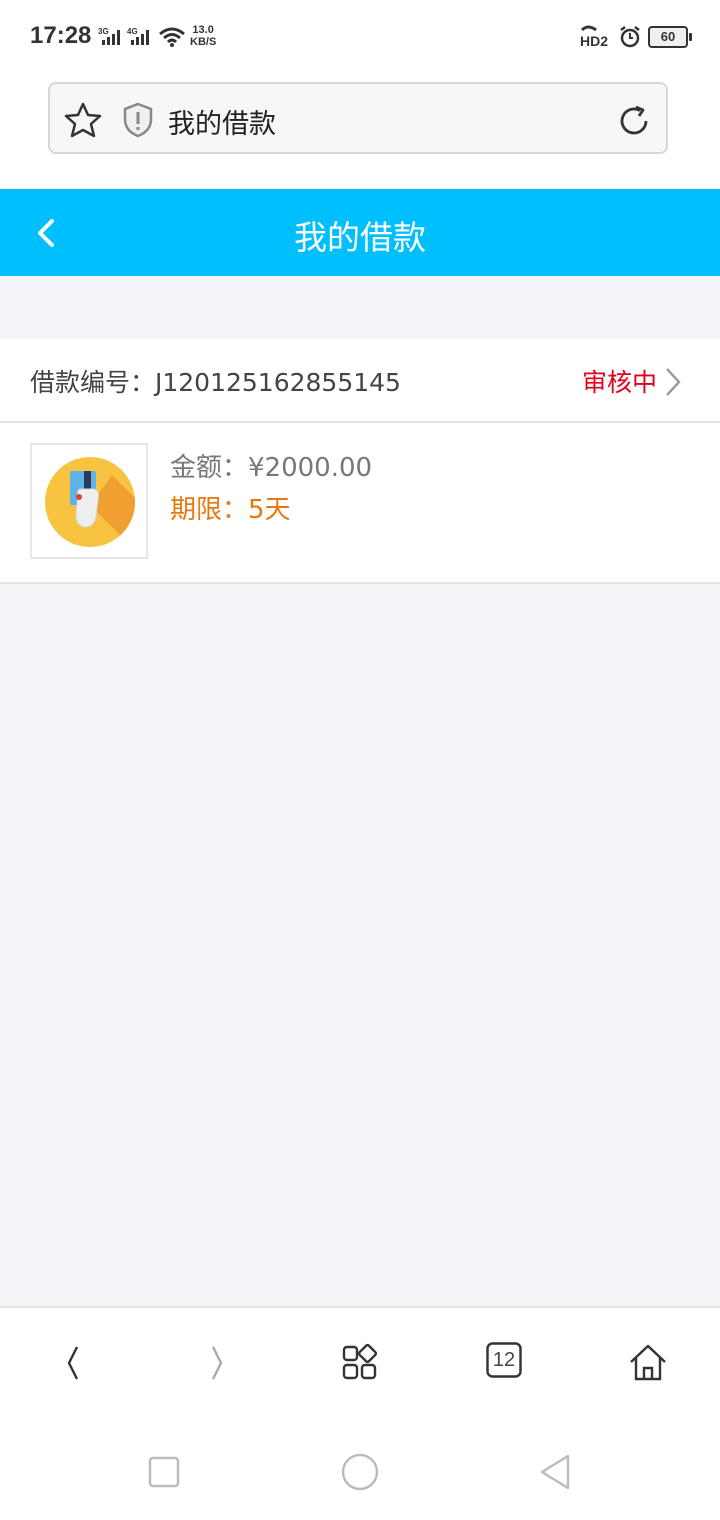 The image size is (720, 1520). I want to click on chevron-right-icon, so click(673, 382).